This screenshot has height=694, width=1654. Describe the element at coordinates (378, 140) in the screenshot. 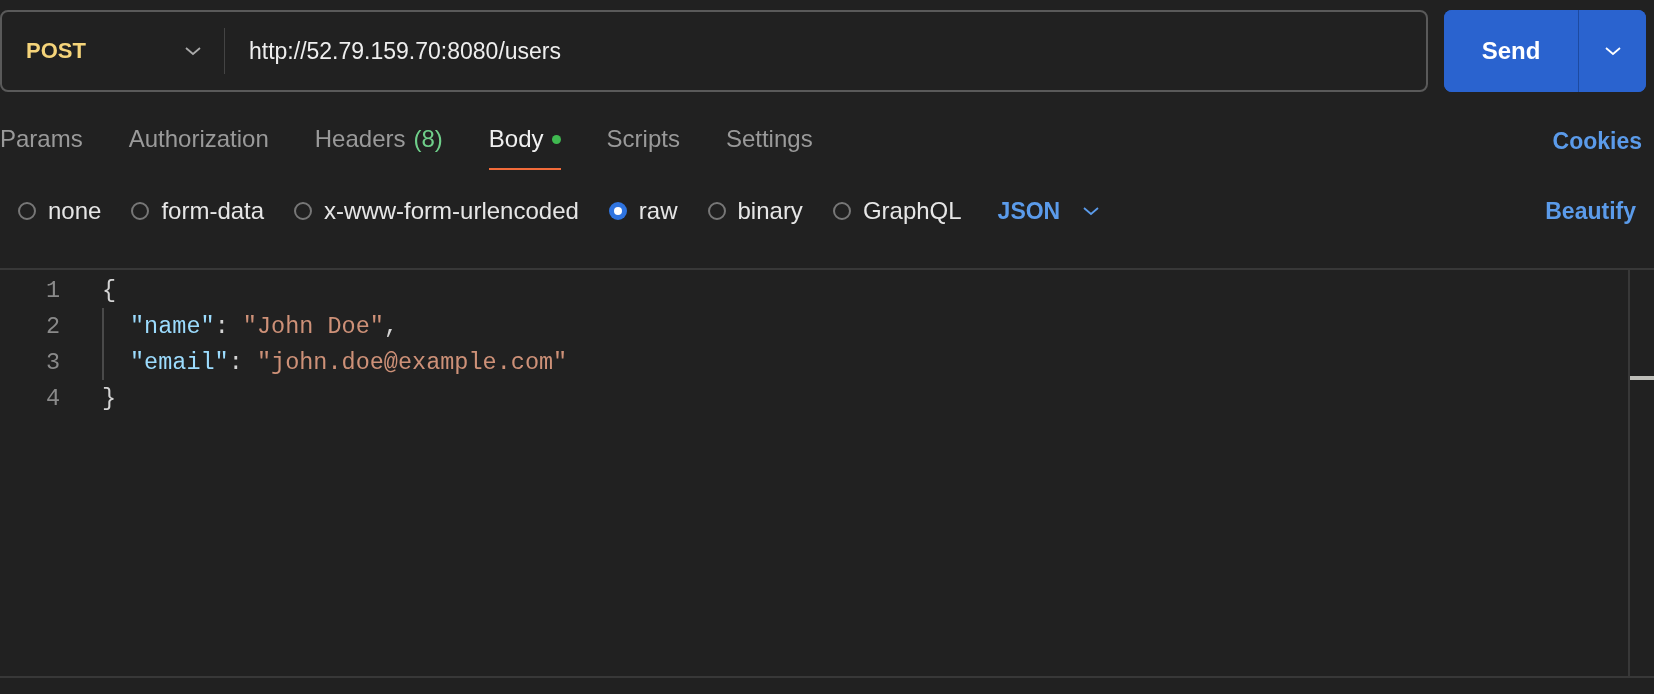

I see `tab: Headers (8)` at that location.